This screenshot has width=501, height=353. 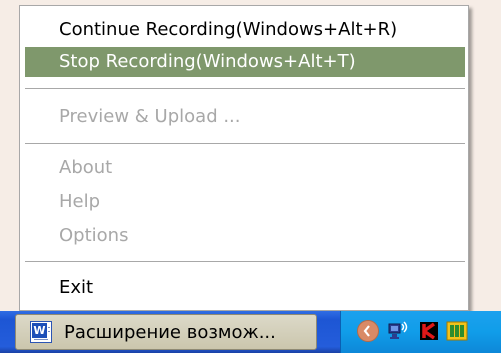 What do you see at coordinates (245, 30) in the screenshot?
I see `menu-item-continue-recording: Continue Recording(Windows+Alt+R)` at bounding box center [245, 30].